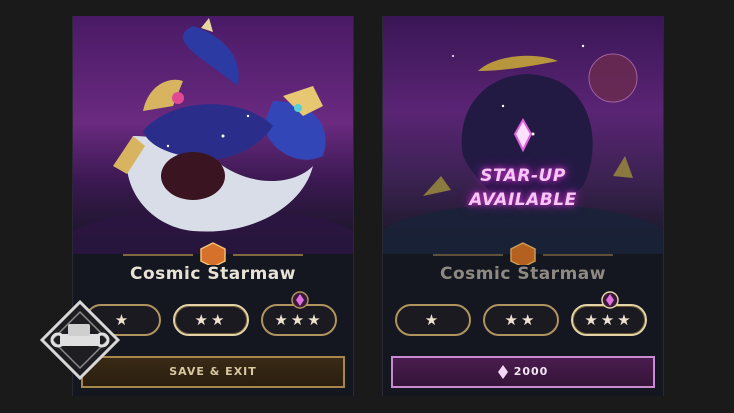 The height and width of the screenshot is (413, 734). I want to click on wrench-fist-logo, so click(80, 340).